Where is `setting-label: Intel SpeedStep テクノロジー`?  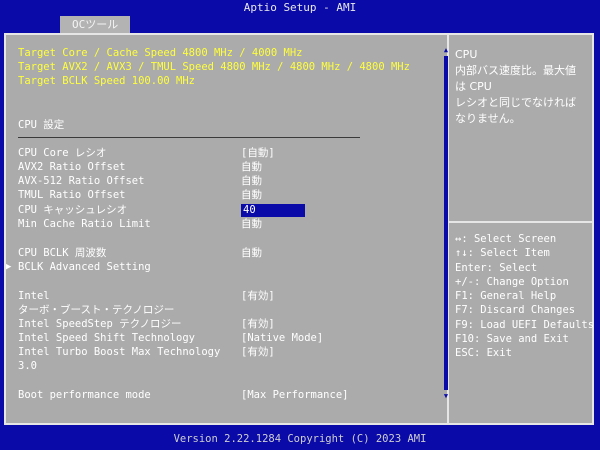 setting-label: Intel SpeedStep テクノロジー is located at coordinates (100, 324).